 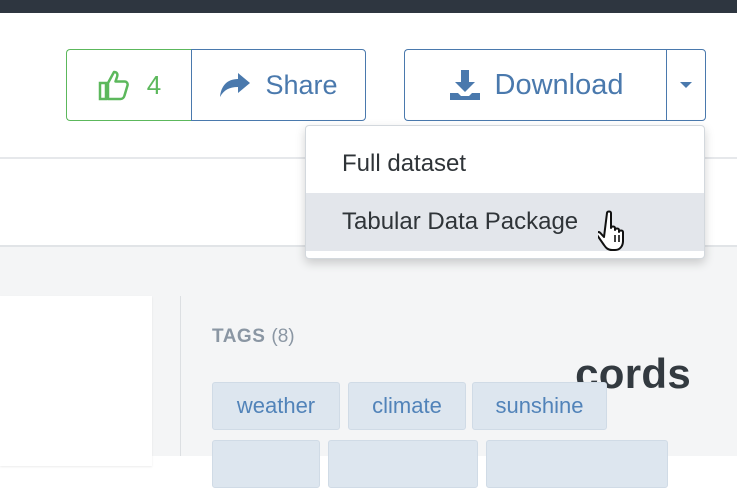 What do you see at coordinates (76, 381) in the screenshot?
I see `dataset-card` at bounding box center [76, 381].